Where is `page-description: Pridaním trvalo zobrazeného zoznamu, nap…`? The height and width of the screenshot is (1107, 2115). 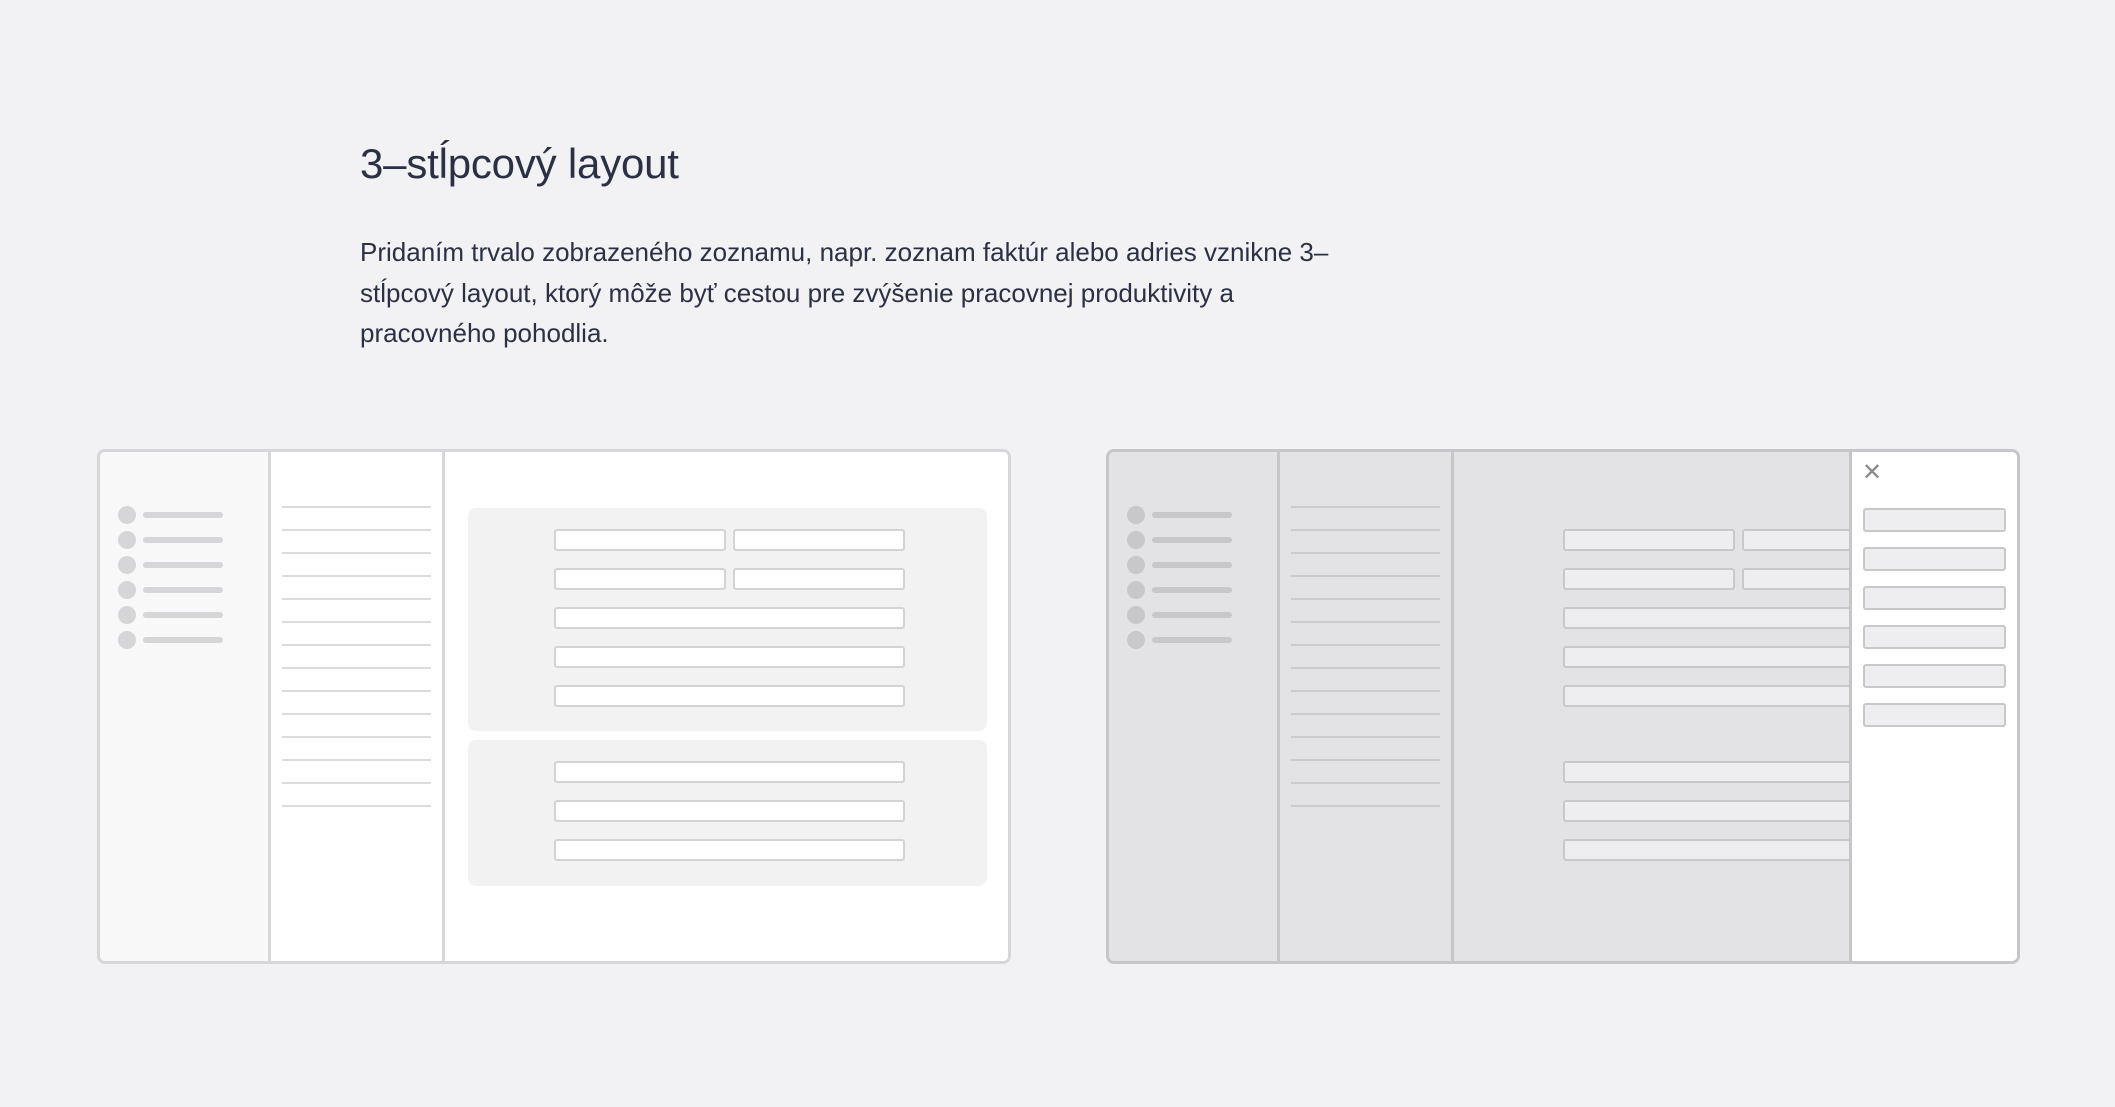
page-description: Pridaním trvalo zobrazeného zoznamu, nap… is located at coordinates (844, 292).